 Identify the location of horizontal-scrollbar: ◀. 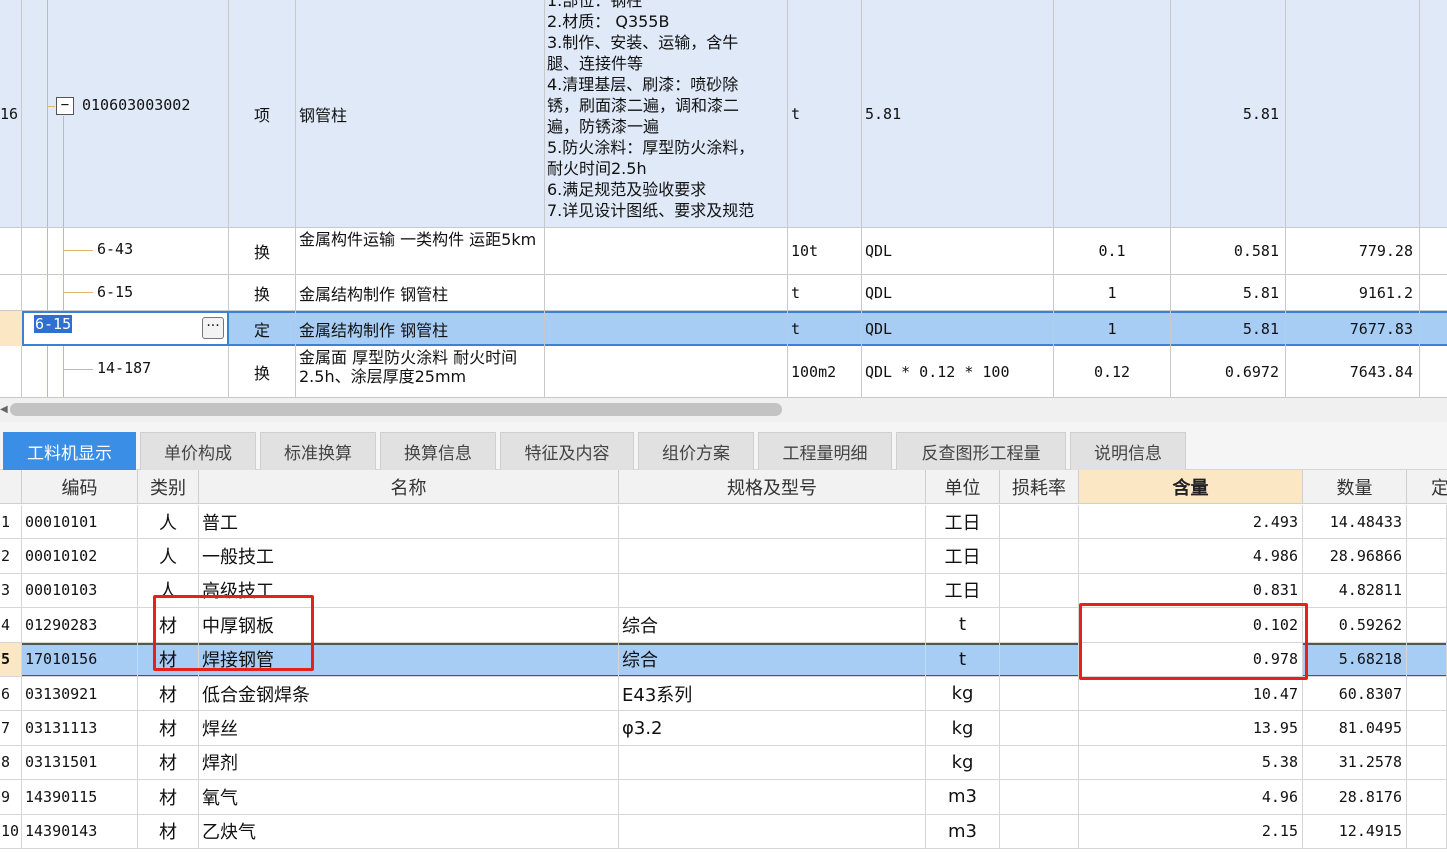
(723, 410).